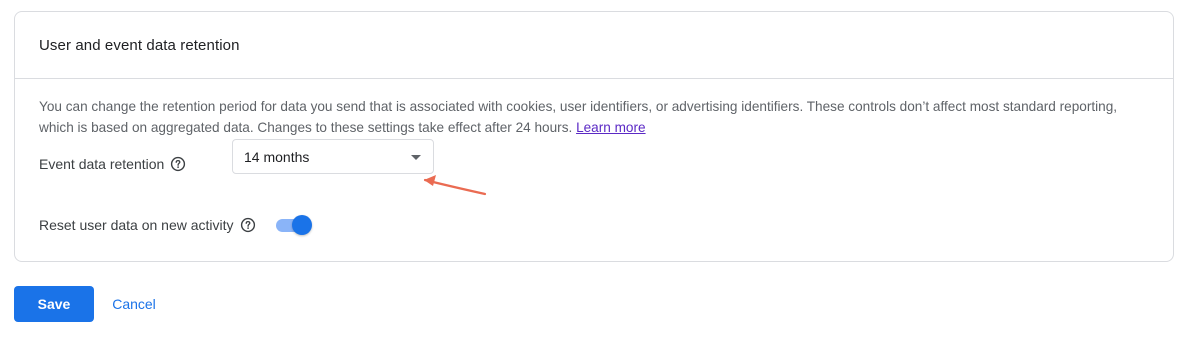  Describe the element at coordinates (54, 304) in the screenshot. I see `save-button: Save` at that location.